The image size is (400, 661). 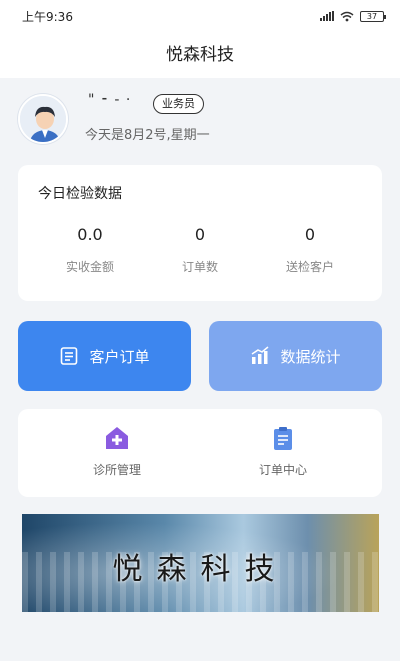 What do you see at coordinates (90, 234) in the screenshot?
I see `stat-value: 0.0` at bounding box center [90, 234].